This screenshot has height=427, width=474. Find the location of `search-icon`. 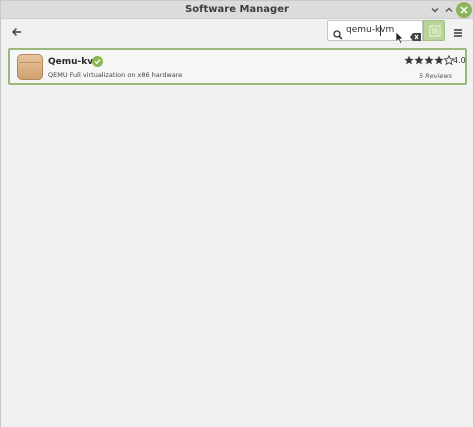

search-icon is located at coordinates (338, 34).